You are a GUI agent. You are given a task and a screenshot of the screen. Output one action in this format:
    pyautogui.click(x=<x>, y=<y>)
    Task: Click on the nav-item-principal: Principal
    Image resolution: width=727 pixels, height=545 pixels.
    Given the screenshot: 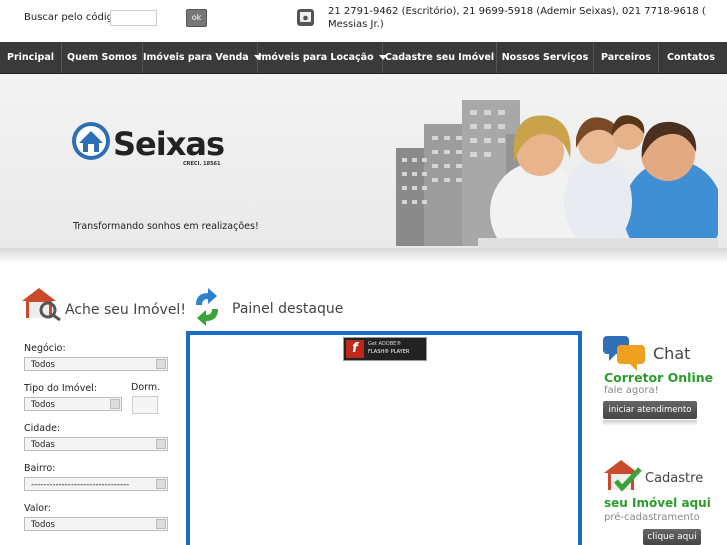 What is the action you would take?
    pyautogui.click(x=31, y=57)
    